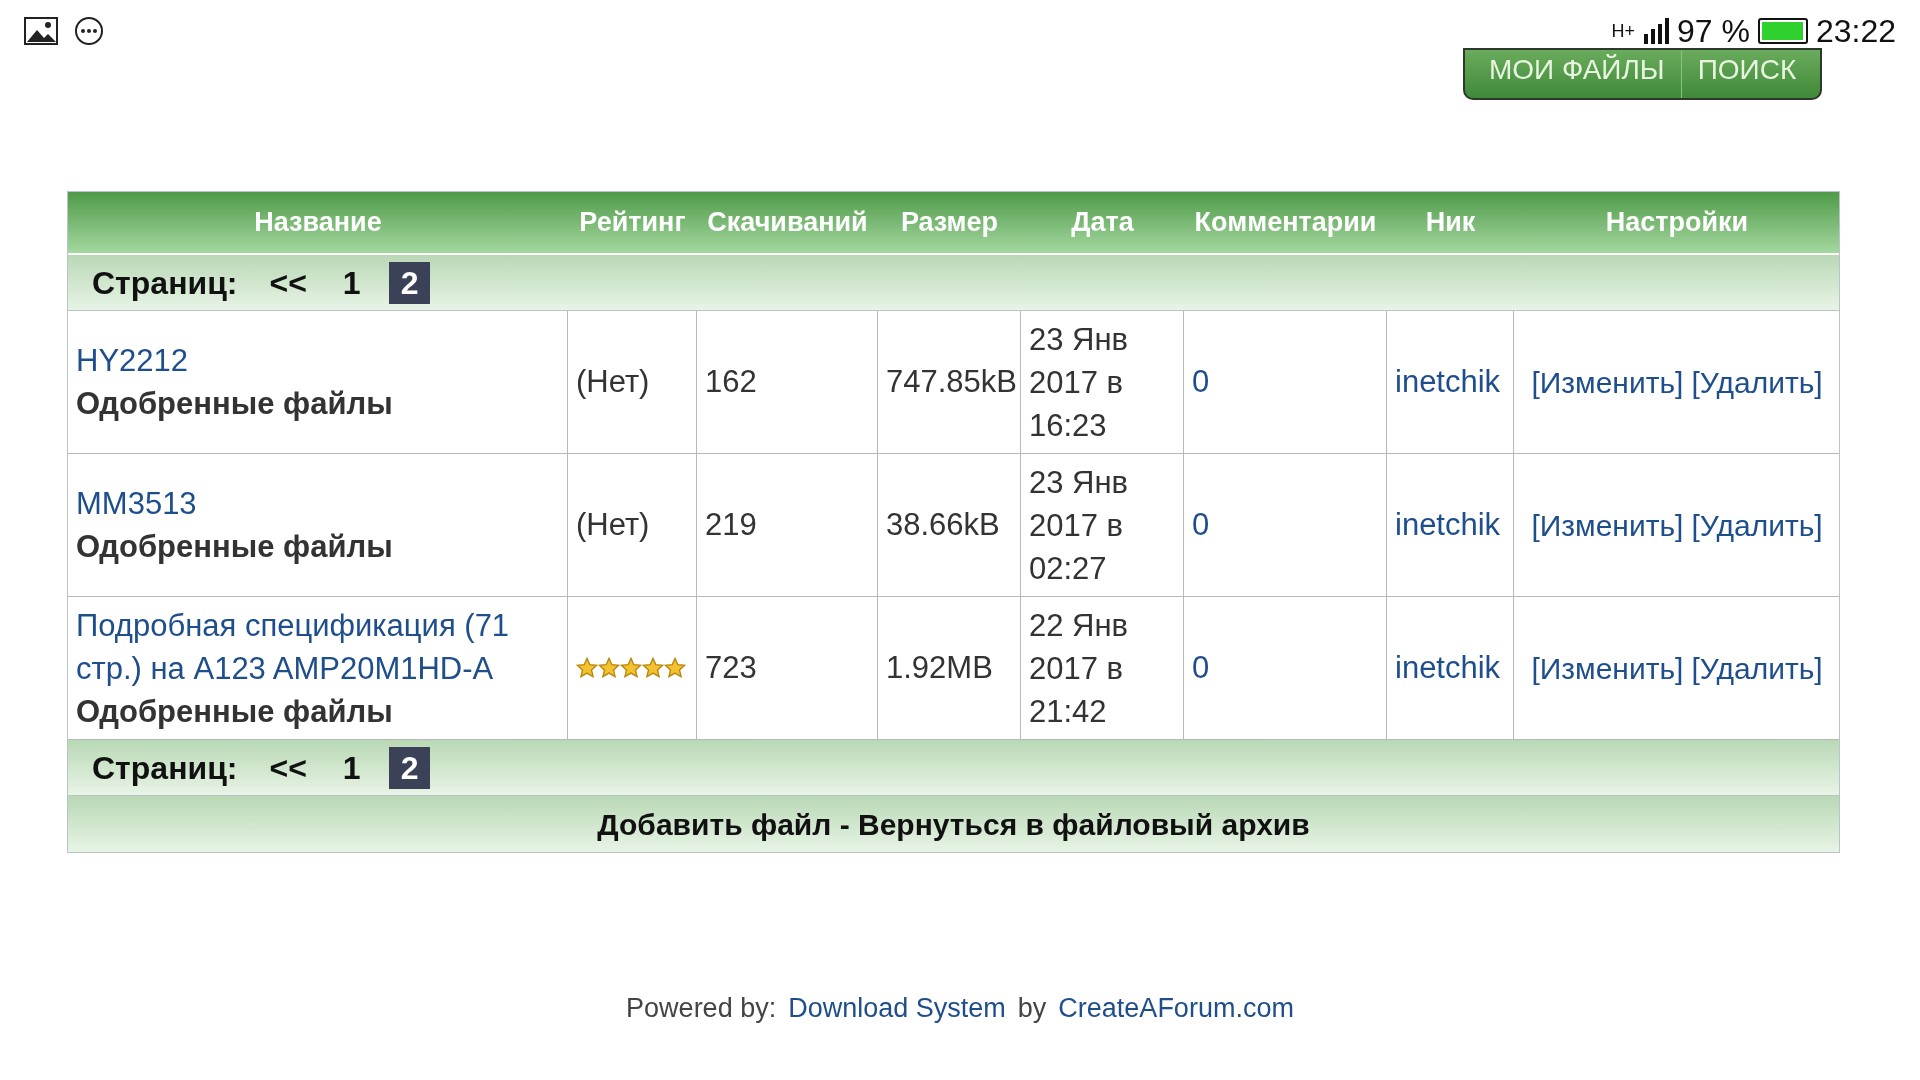  What do you see at coordinates (632, 223) in the screenshot?
I see `column-header: Рейтинг` at bounding box center [632, 223].